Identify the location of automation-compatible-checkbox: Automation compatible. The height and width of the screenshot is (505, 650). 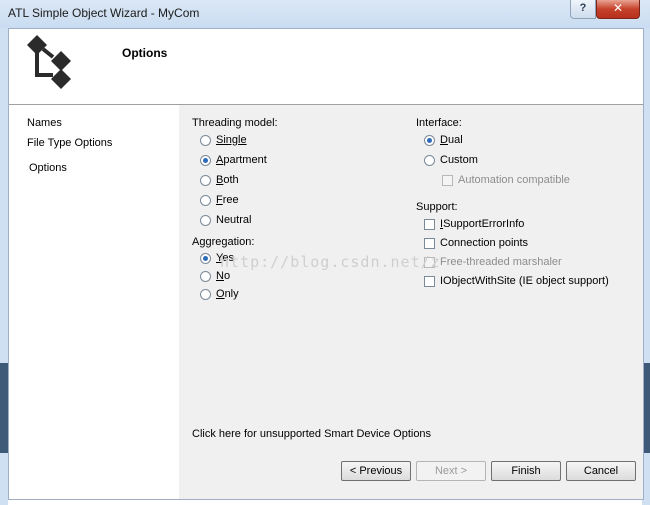
(506, 180).